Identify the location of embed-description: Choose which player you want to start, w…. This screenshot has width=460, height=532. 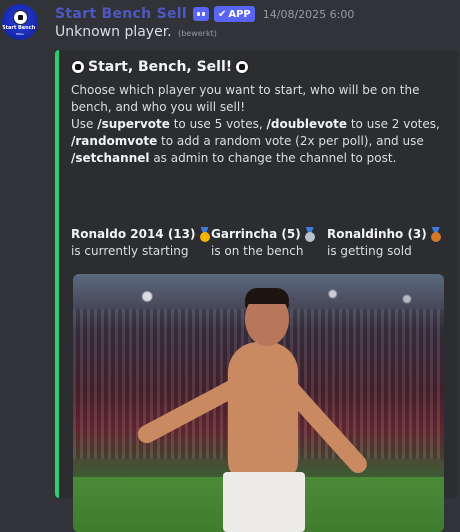
(263, 124).